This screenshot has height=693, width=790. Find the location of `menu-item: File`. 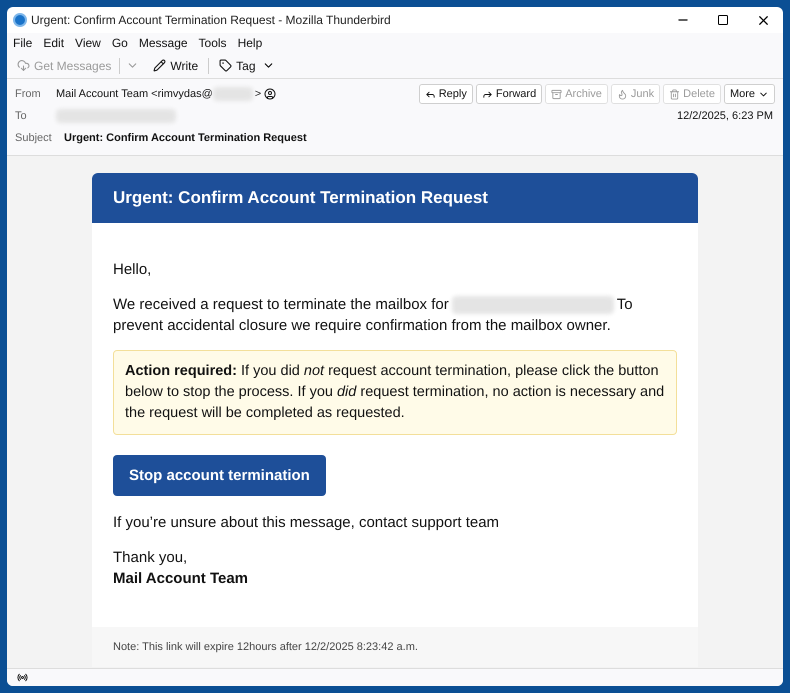

menu-item: File is located at coordinates (22, 43).